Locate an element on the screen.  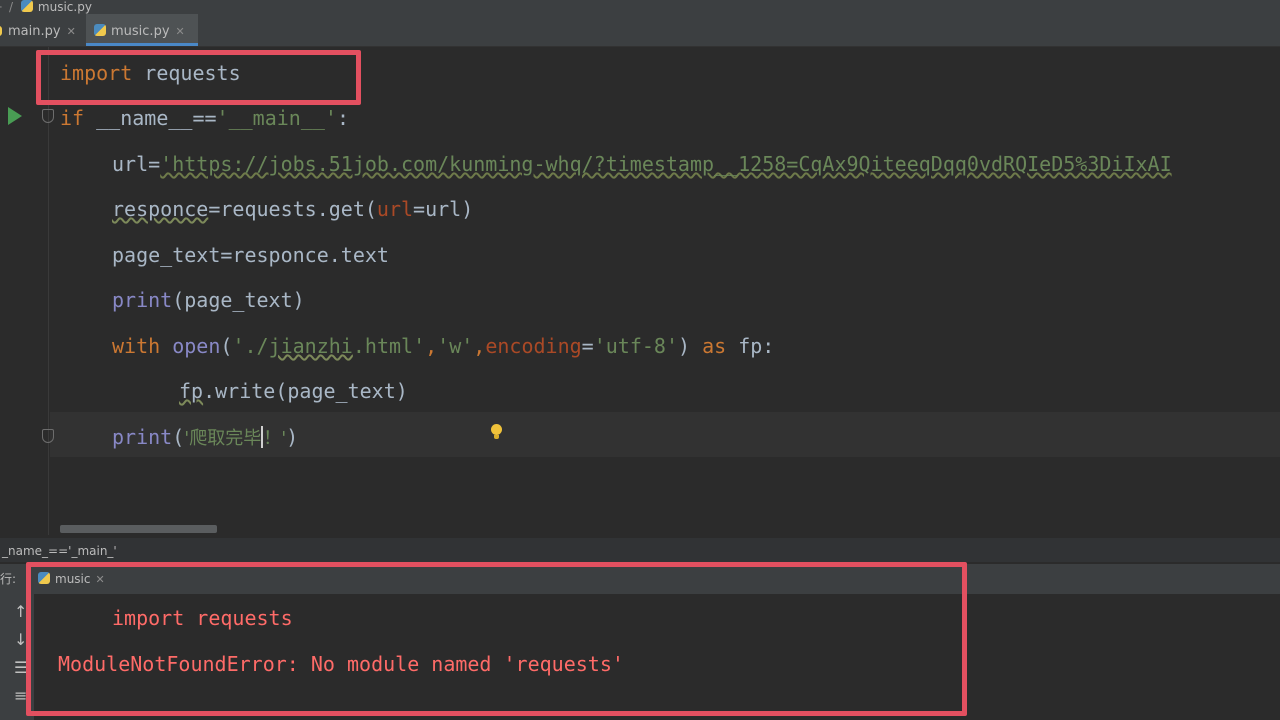
code-line-9: print('爬取完毕 ！') is located at coordinates (205, 437).